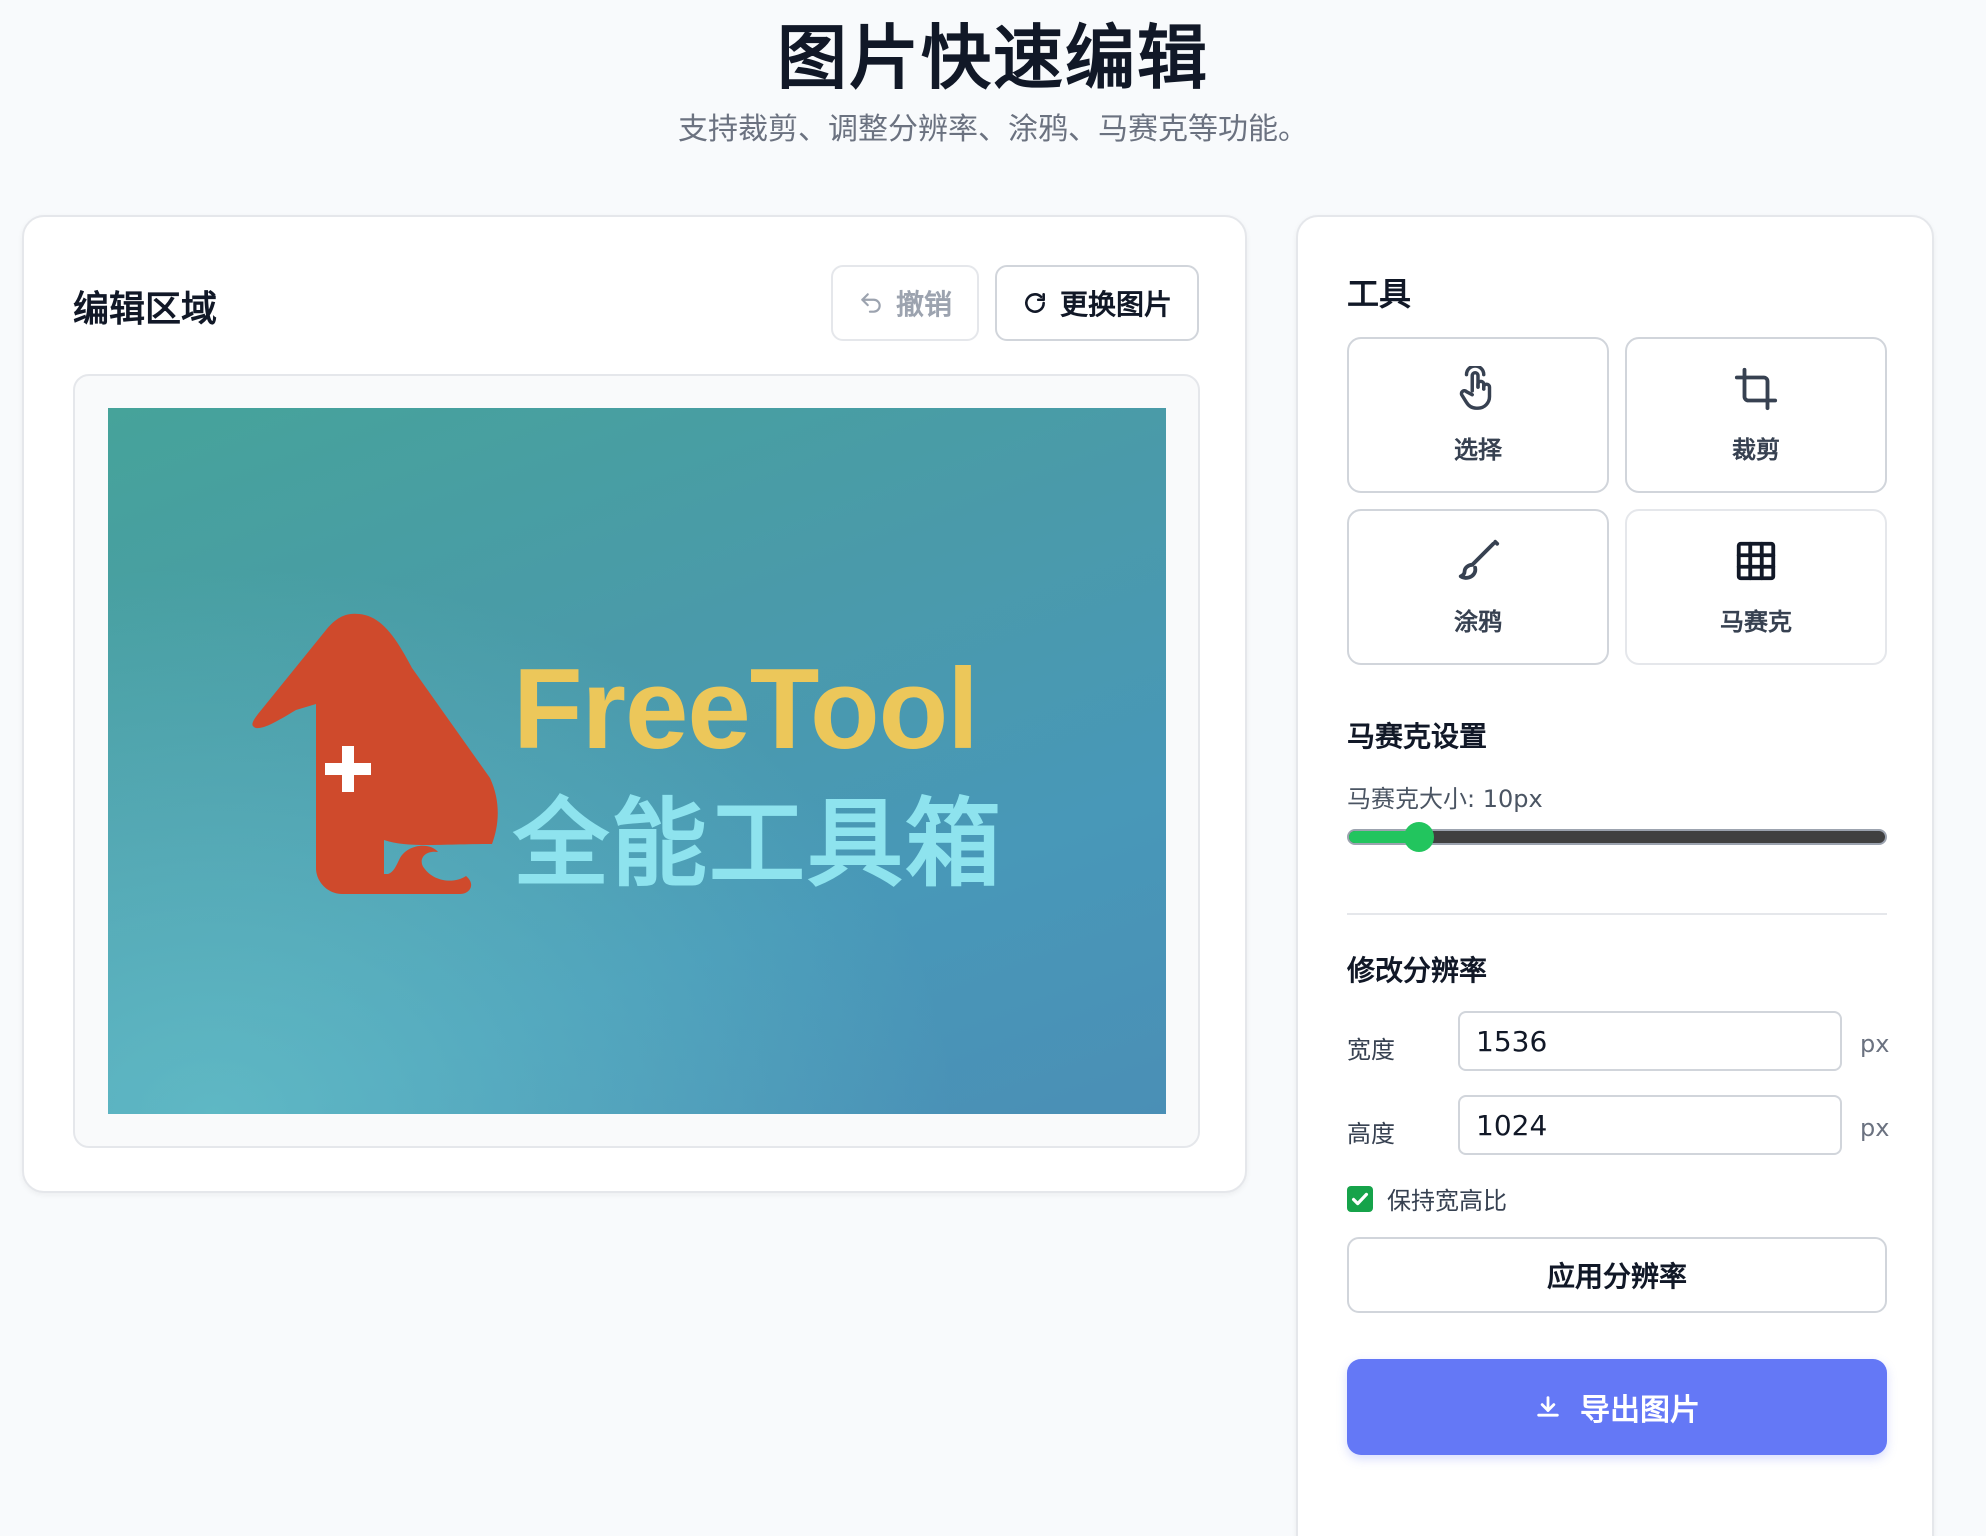 Image resolution: width=1986 pixels, height=1536 pixels. I want to click on mosaic-tool-button: 马赛克, so click(1756, 587).